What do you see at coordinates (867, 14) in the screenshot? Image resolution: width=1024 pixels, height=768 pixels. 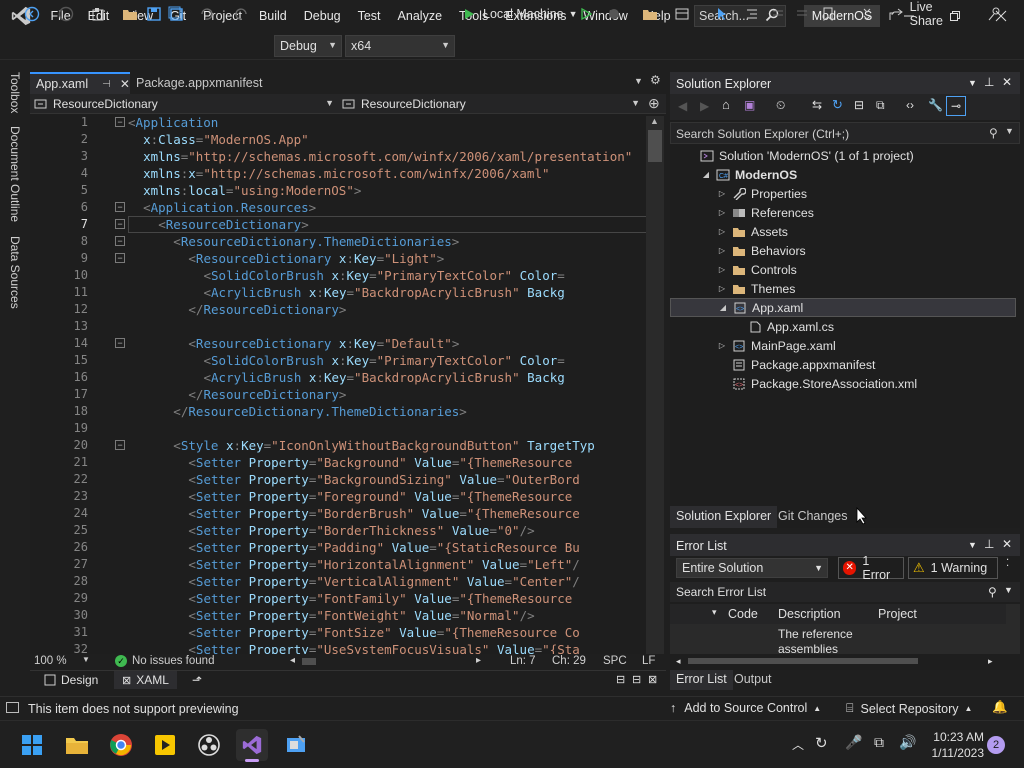 I see `toolbar-overflow-icon` at bounding box center [867, 14].